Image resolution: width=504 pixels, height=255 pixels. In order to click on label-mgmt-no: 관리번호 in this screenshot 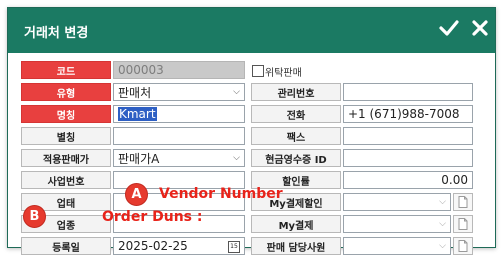, I will do `click(296, 92)`.